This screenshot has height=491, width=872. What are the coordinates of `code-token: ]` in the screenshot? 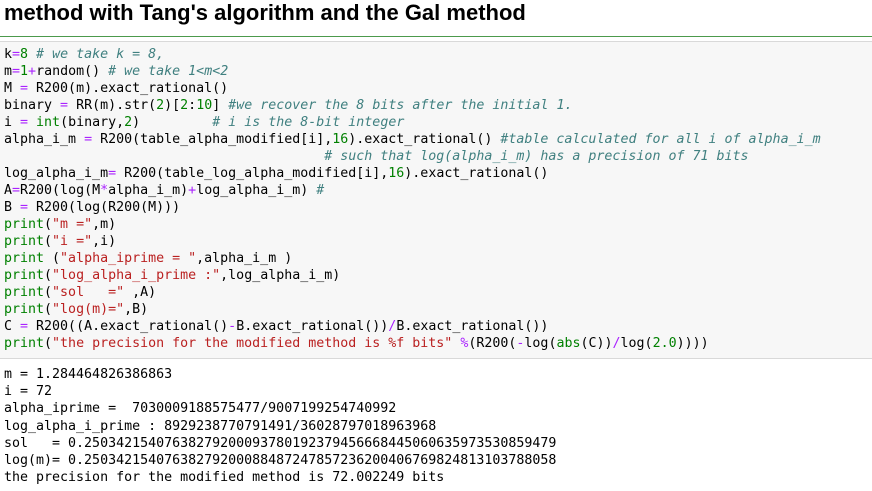 It's located at (220, 105).